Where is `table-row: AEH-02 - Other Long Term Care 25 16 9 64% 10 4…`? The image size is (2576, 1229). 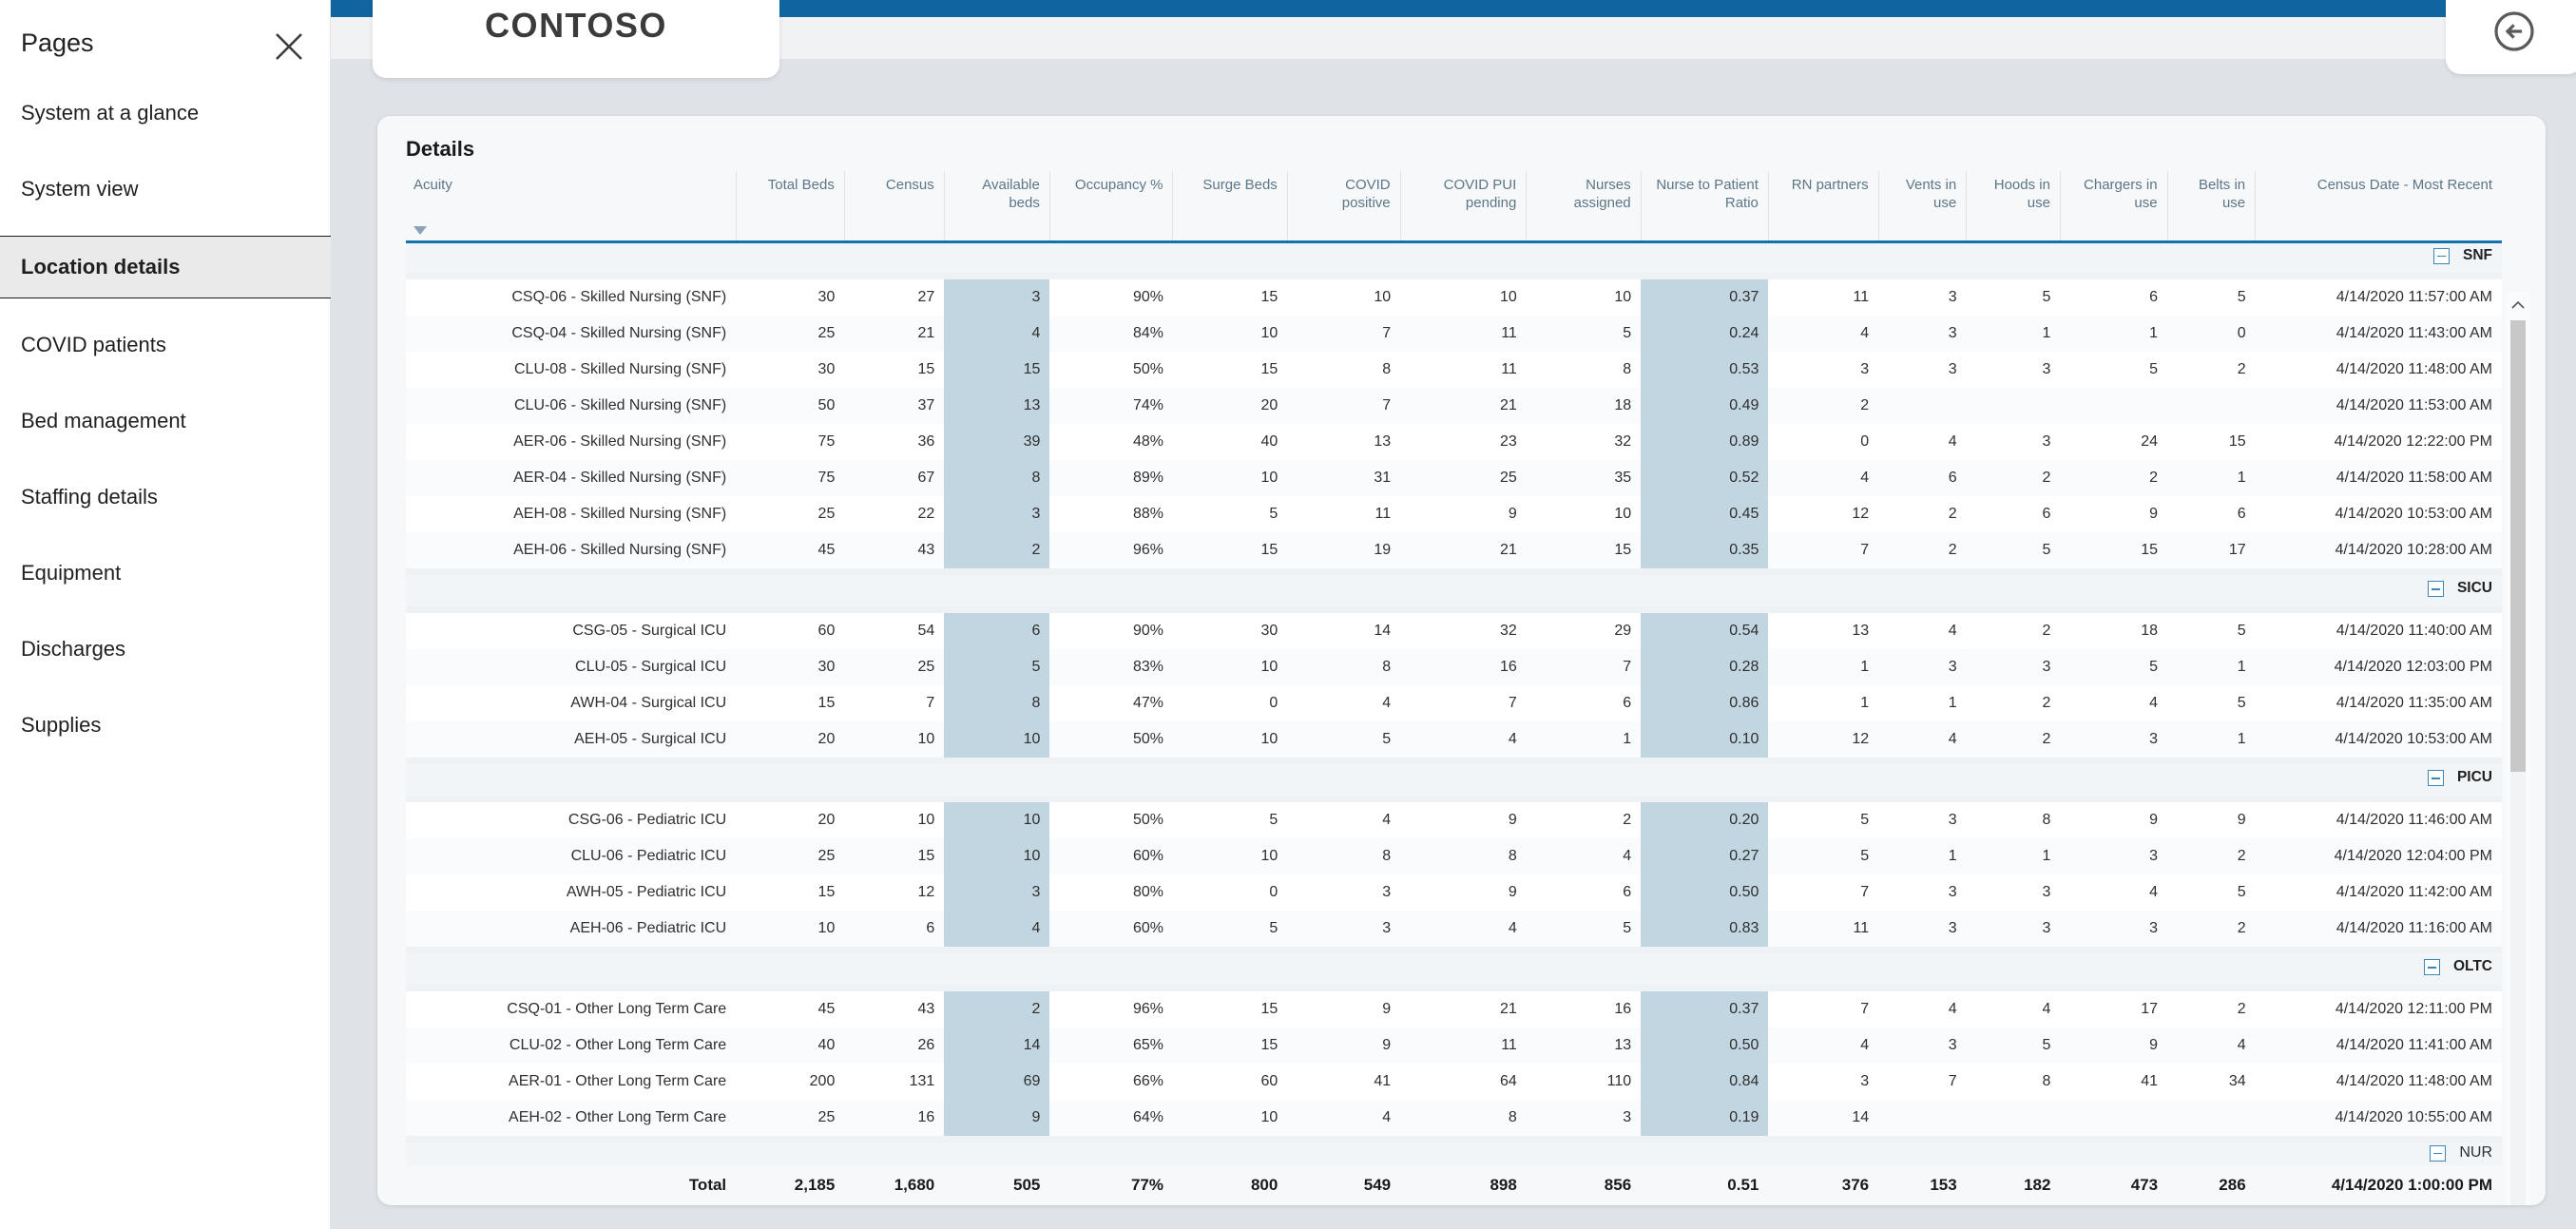 table-row: AEH-02 - Other Long Term Care 25 16 9 64% 10 4… is located at coordinates (1454, 1118).